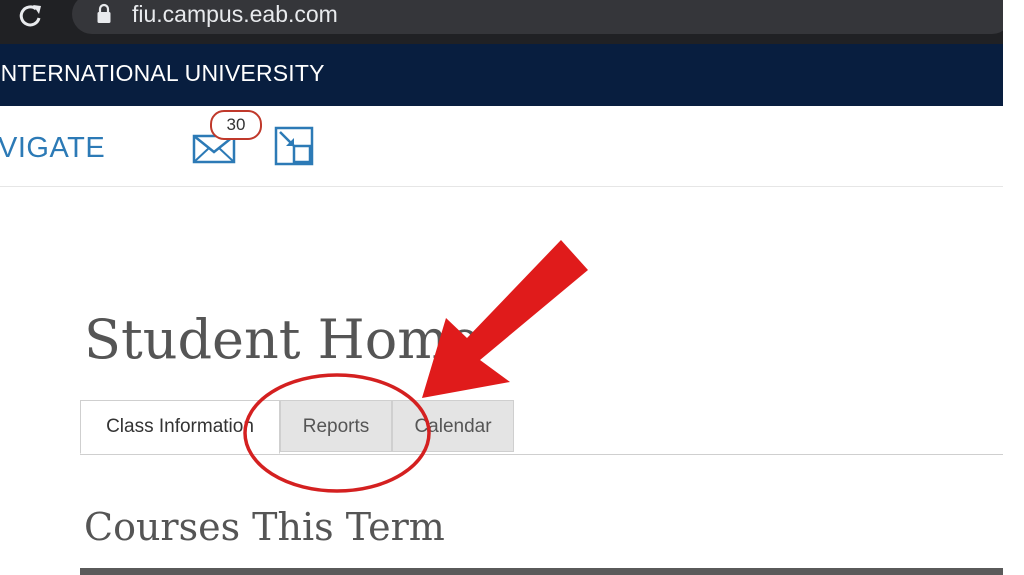 The image size is (1024, 575). Describe the element at coordinates (453, 426) in the screenshot. I see `tab-calendar: Calendar` at that location.